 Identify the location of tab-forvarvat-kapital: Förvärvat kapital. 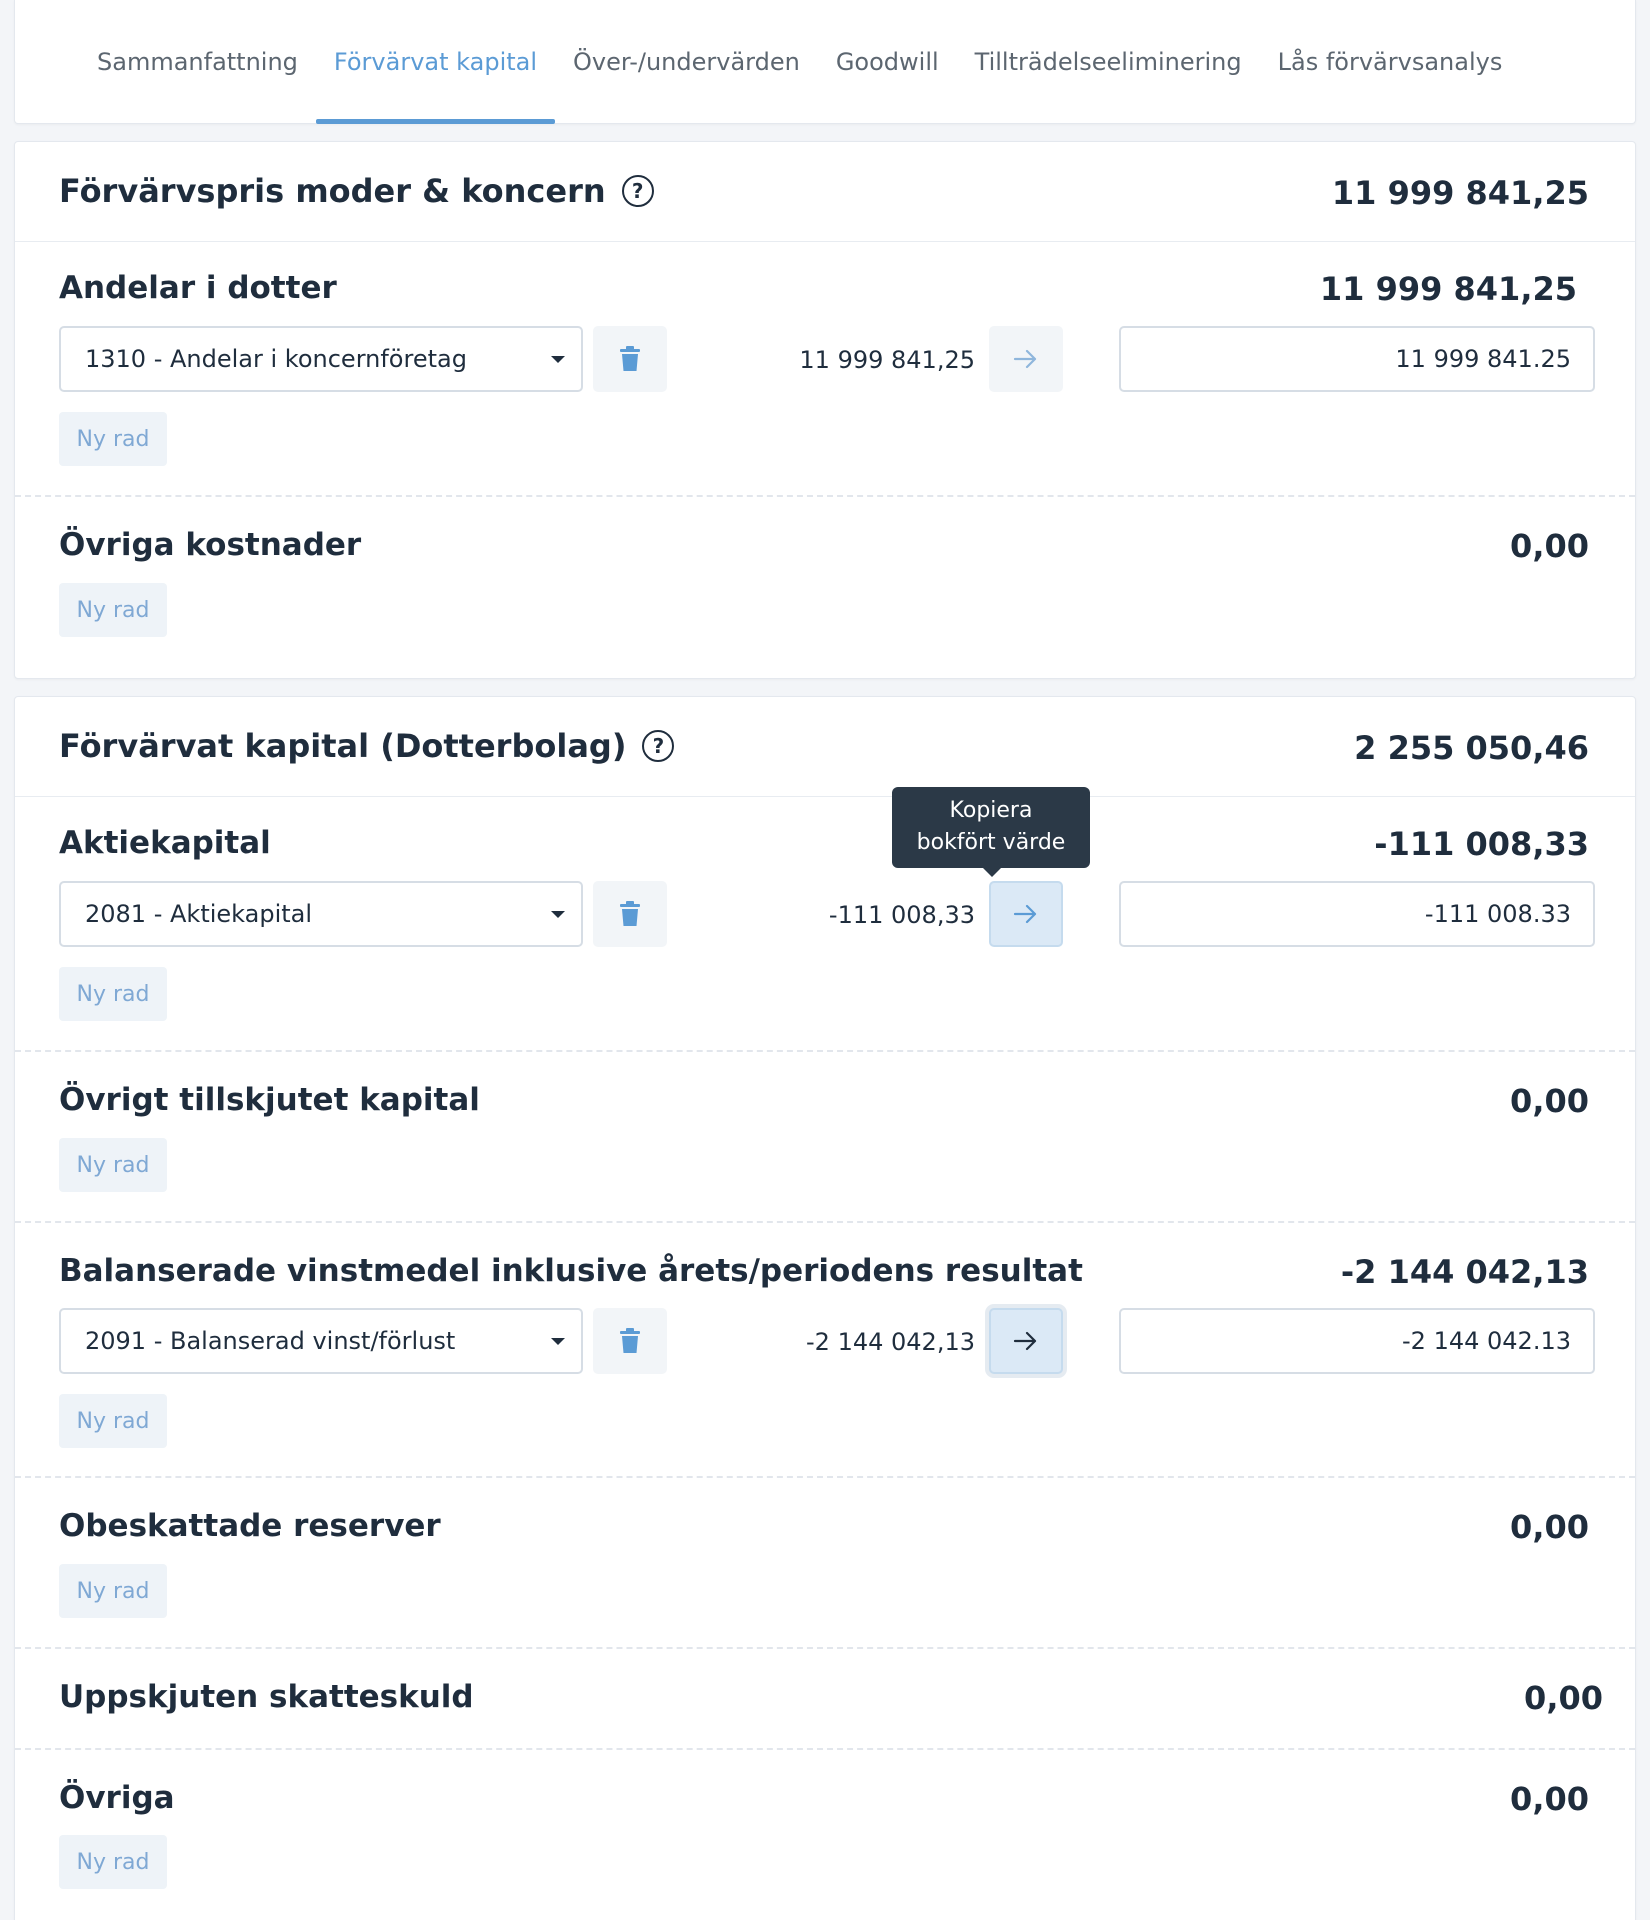
(435, 62).